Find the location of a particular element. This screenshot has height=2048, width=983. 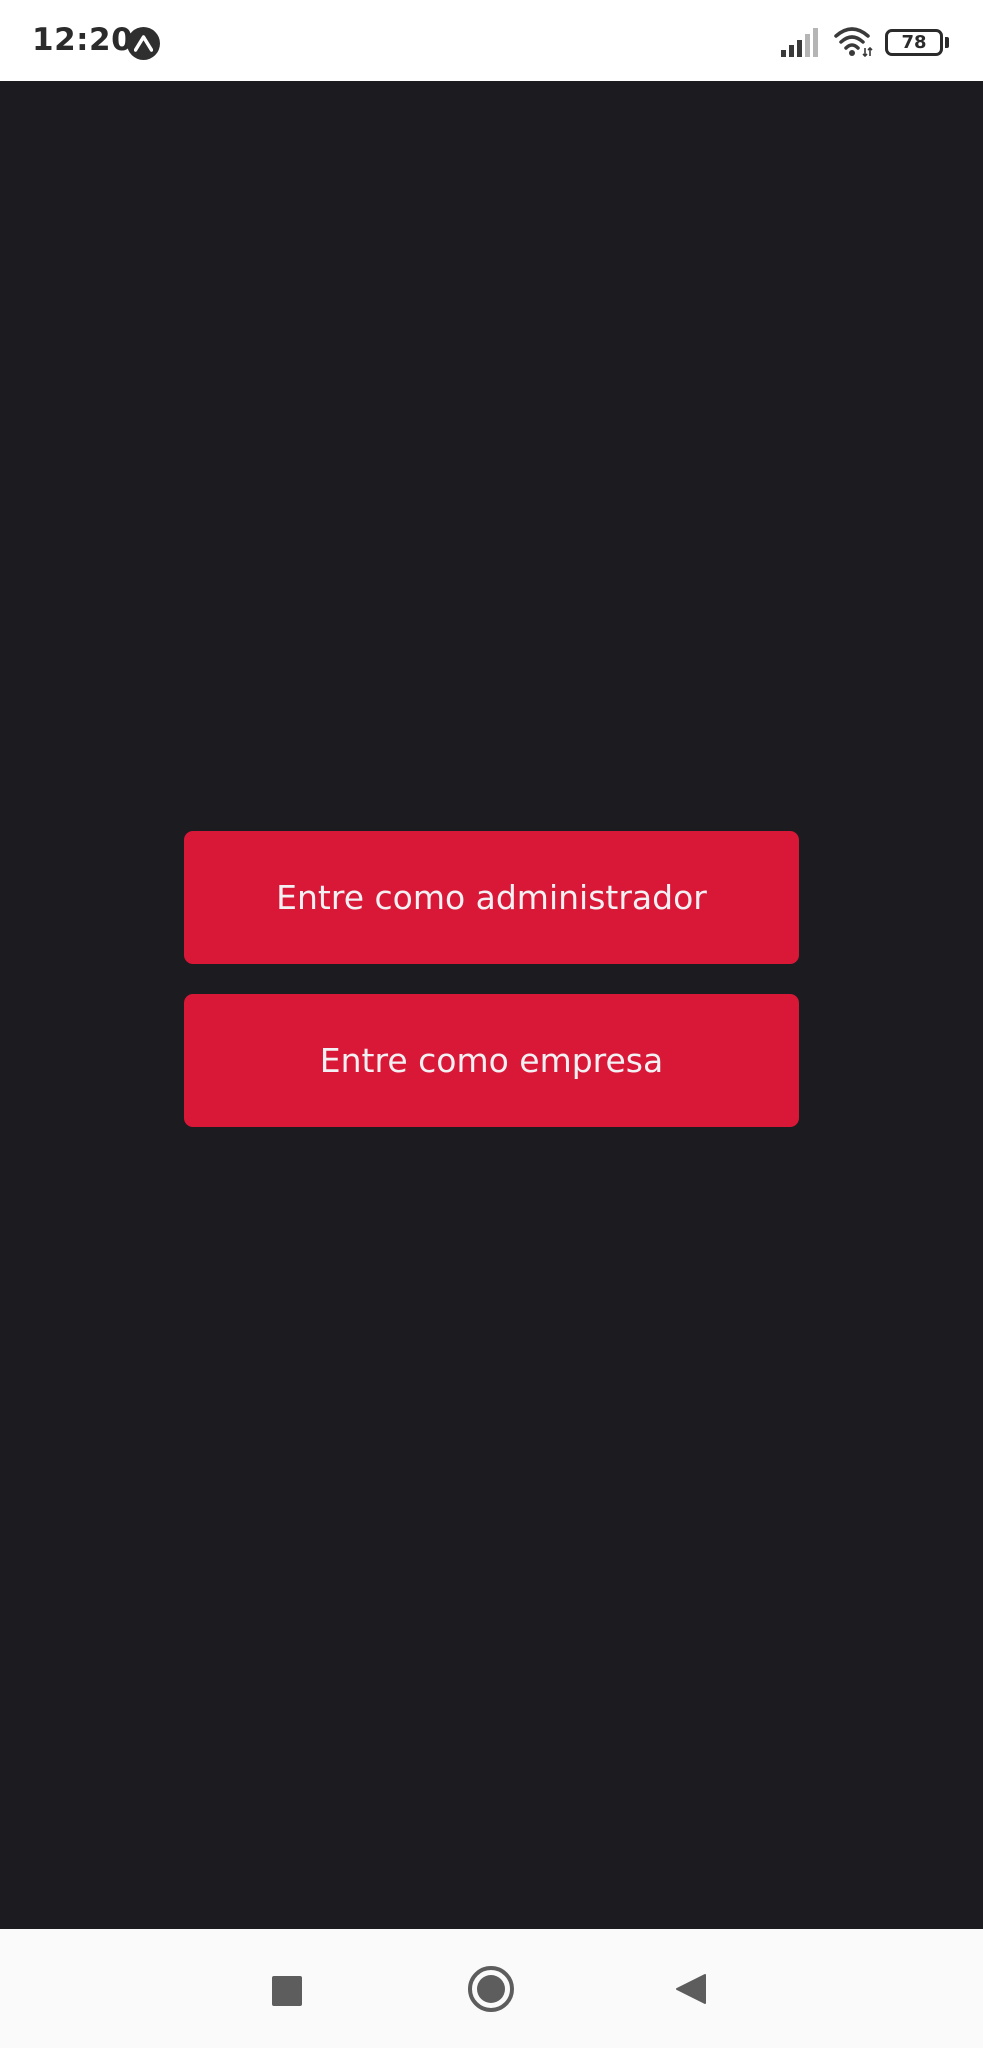

status-time: 12:20 is located at coordinates (83, 40).